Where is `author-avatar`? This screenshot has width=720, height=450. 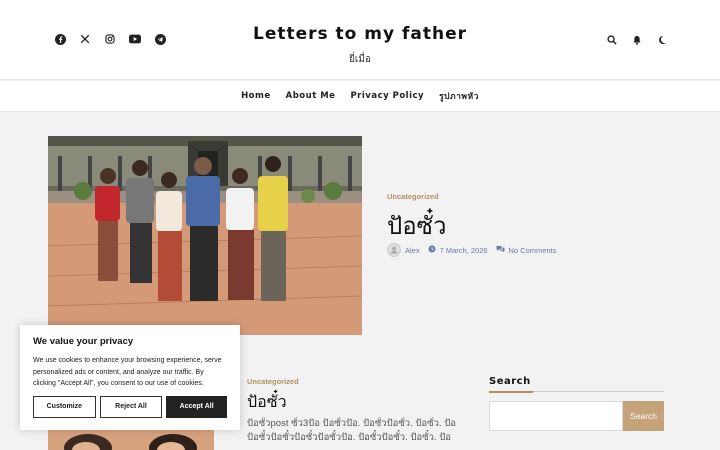
author-avatar is located at coordinates (394, 250).